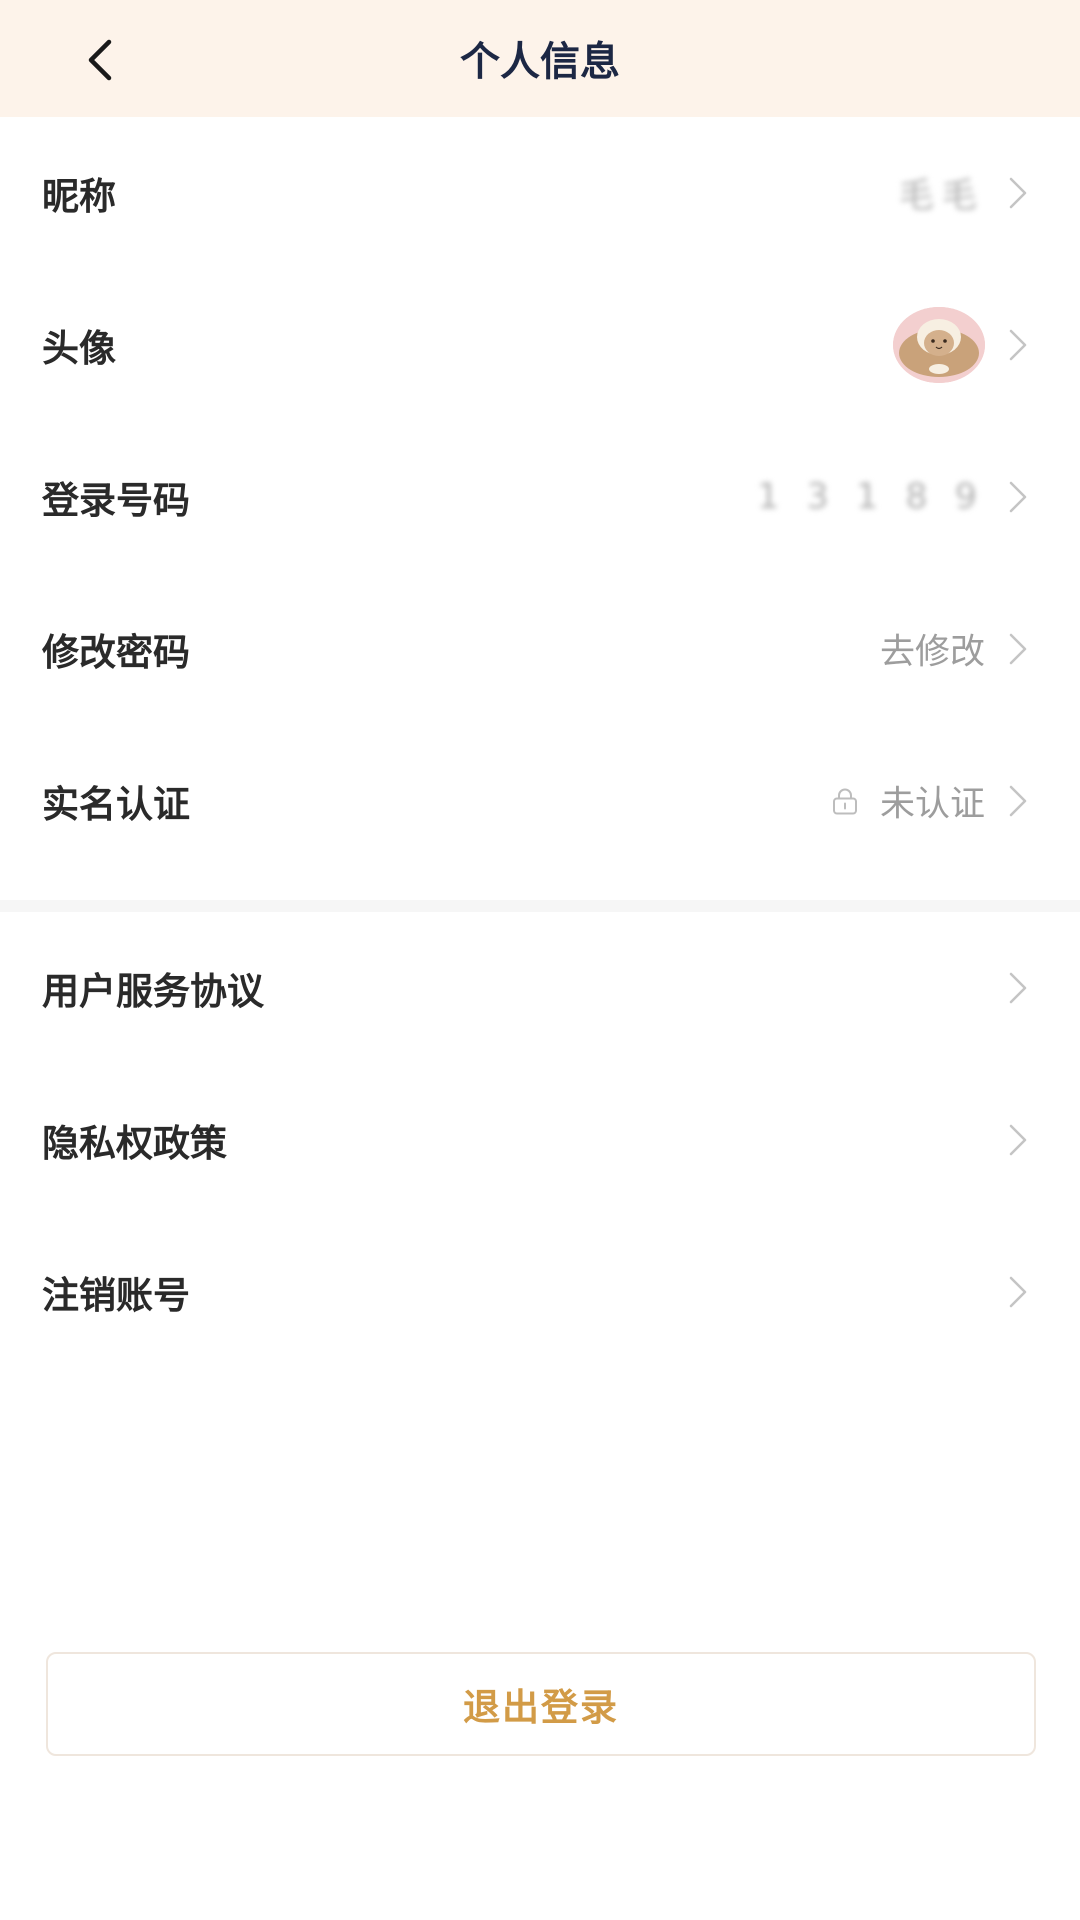  I want to click on top-bar: 个人信息, so click(540, 58).